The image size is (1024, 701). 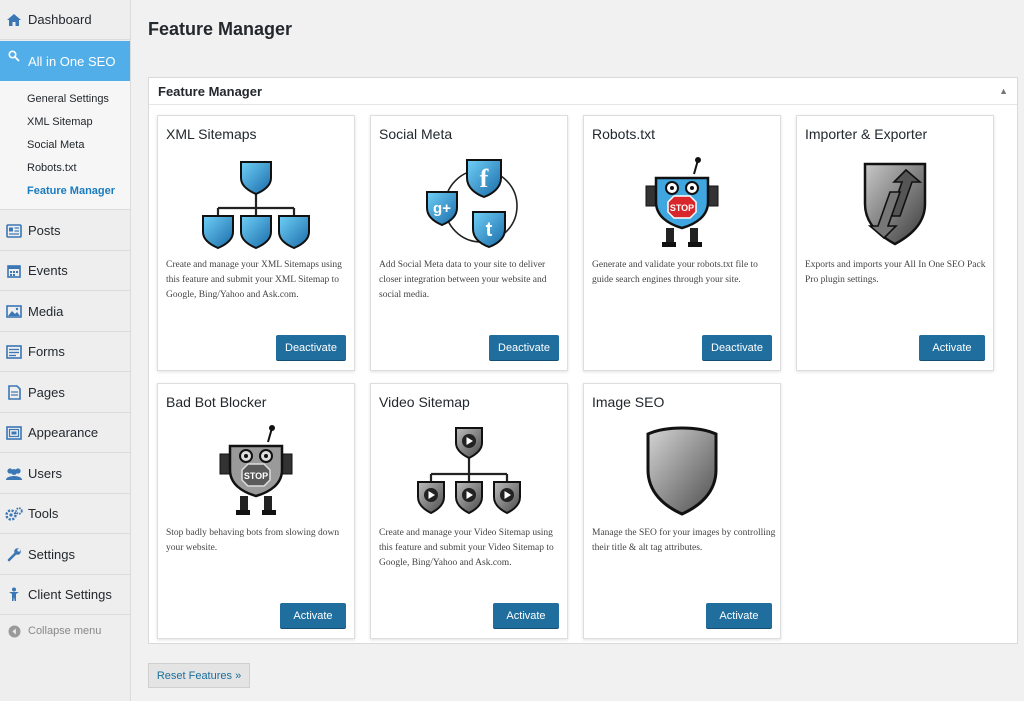 I want to click on pages-icon, so click(x=14, y=392).